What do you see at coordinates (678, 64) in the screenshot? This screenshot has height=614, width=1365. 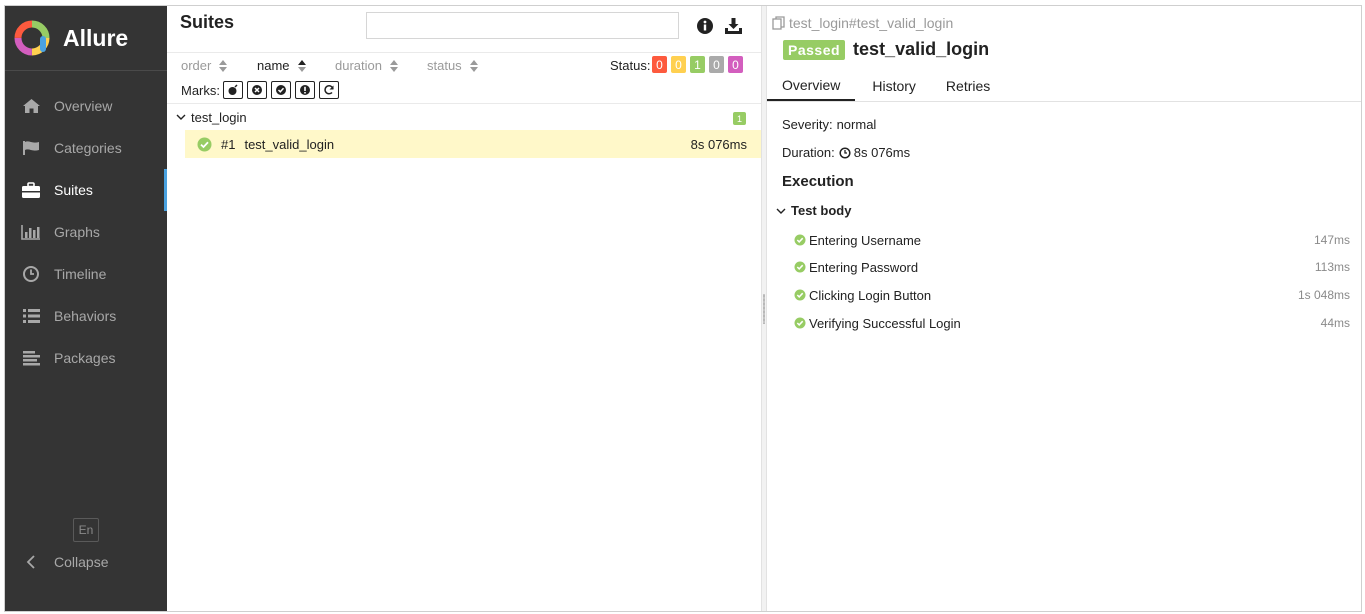 I see `status-broken-badge: 0` at bounding box center [678, 64].